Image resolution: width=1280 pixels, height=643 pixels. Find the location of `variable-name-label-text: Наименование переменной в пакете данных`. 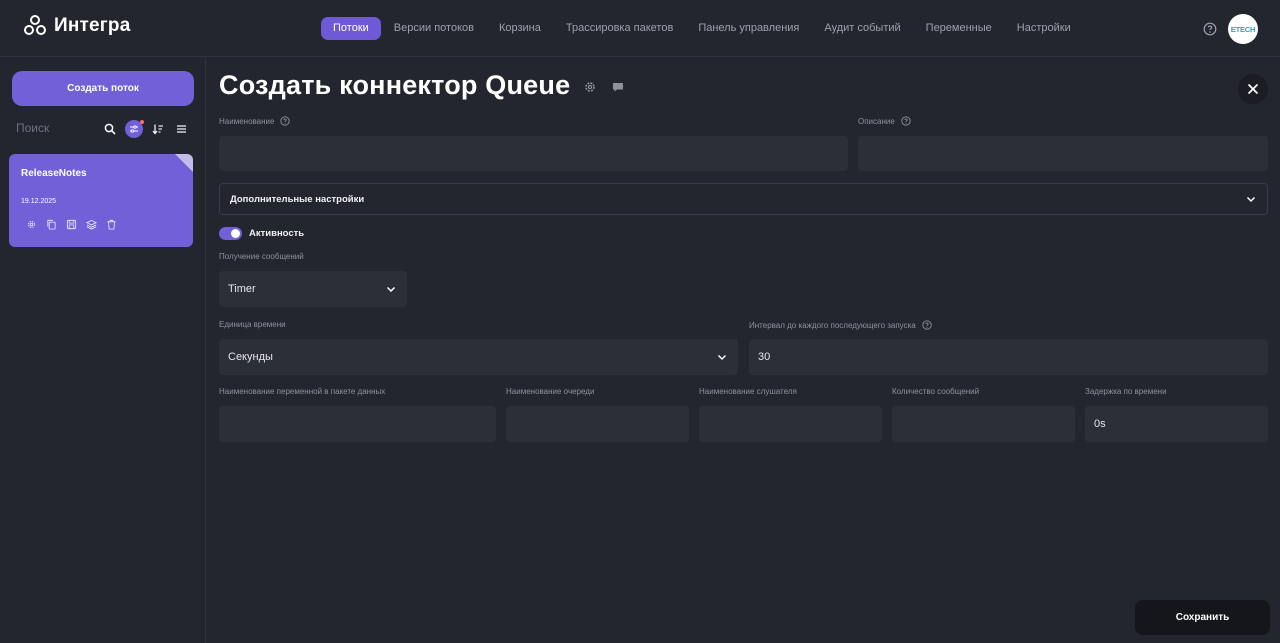

variable-name-label-text: Наименование переменной в пакете данных is located at coordinates (302, 391).